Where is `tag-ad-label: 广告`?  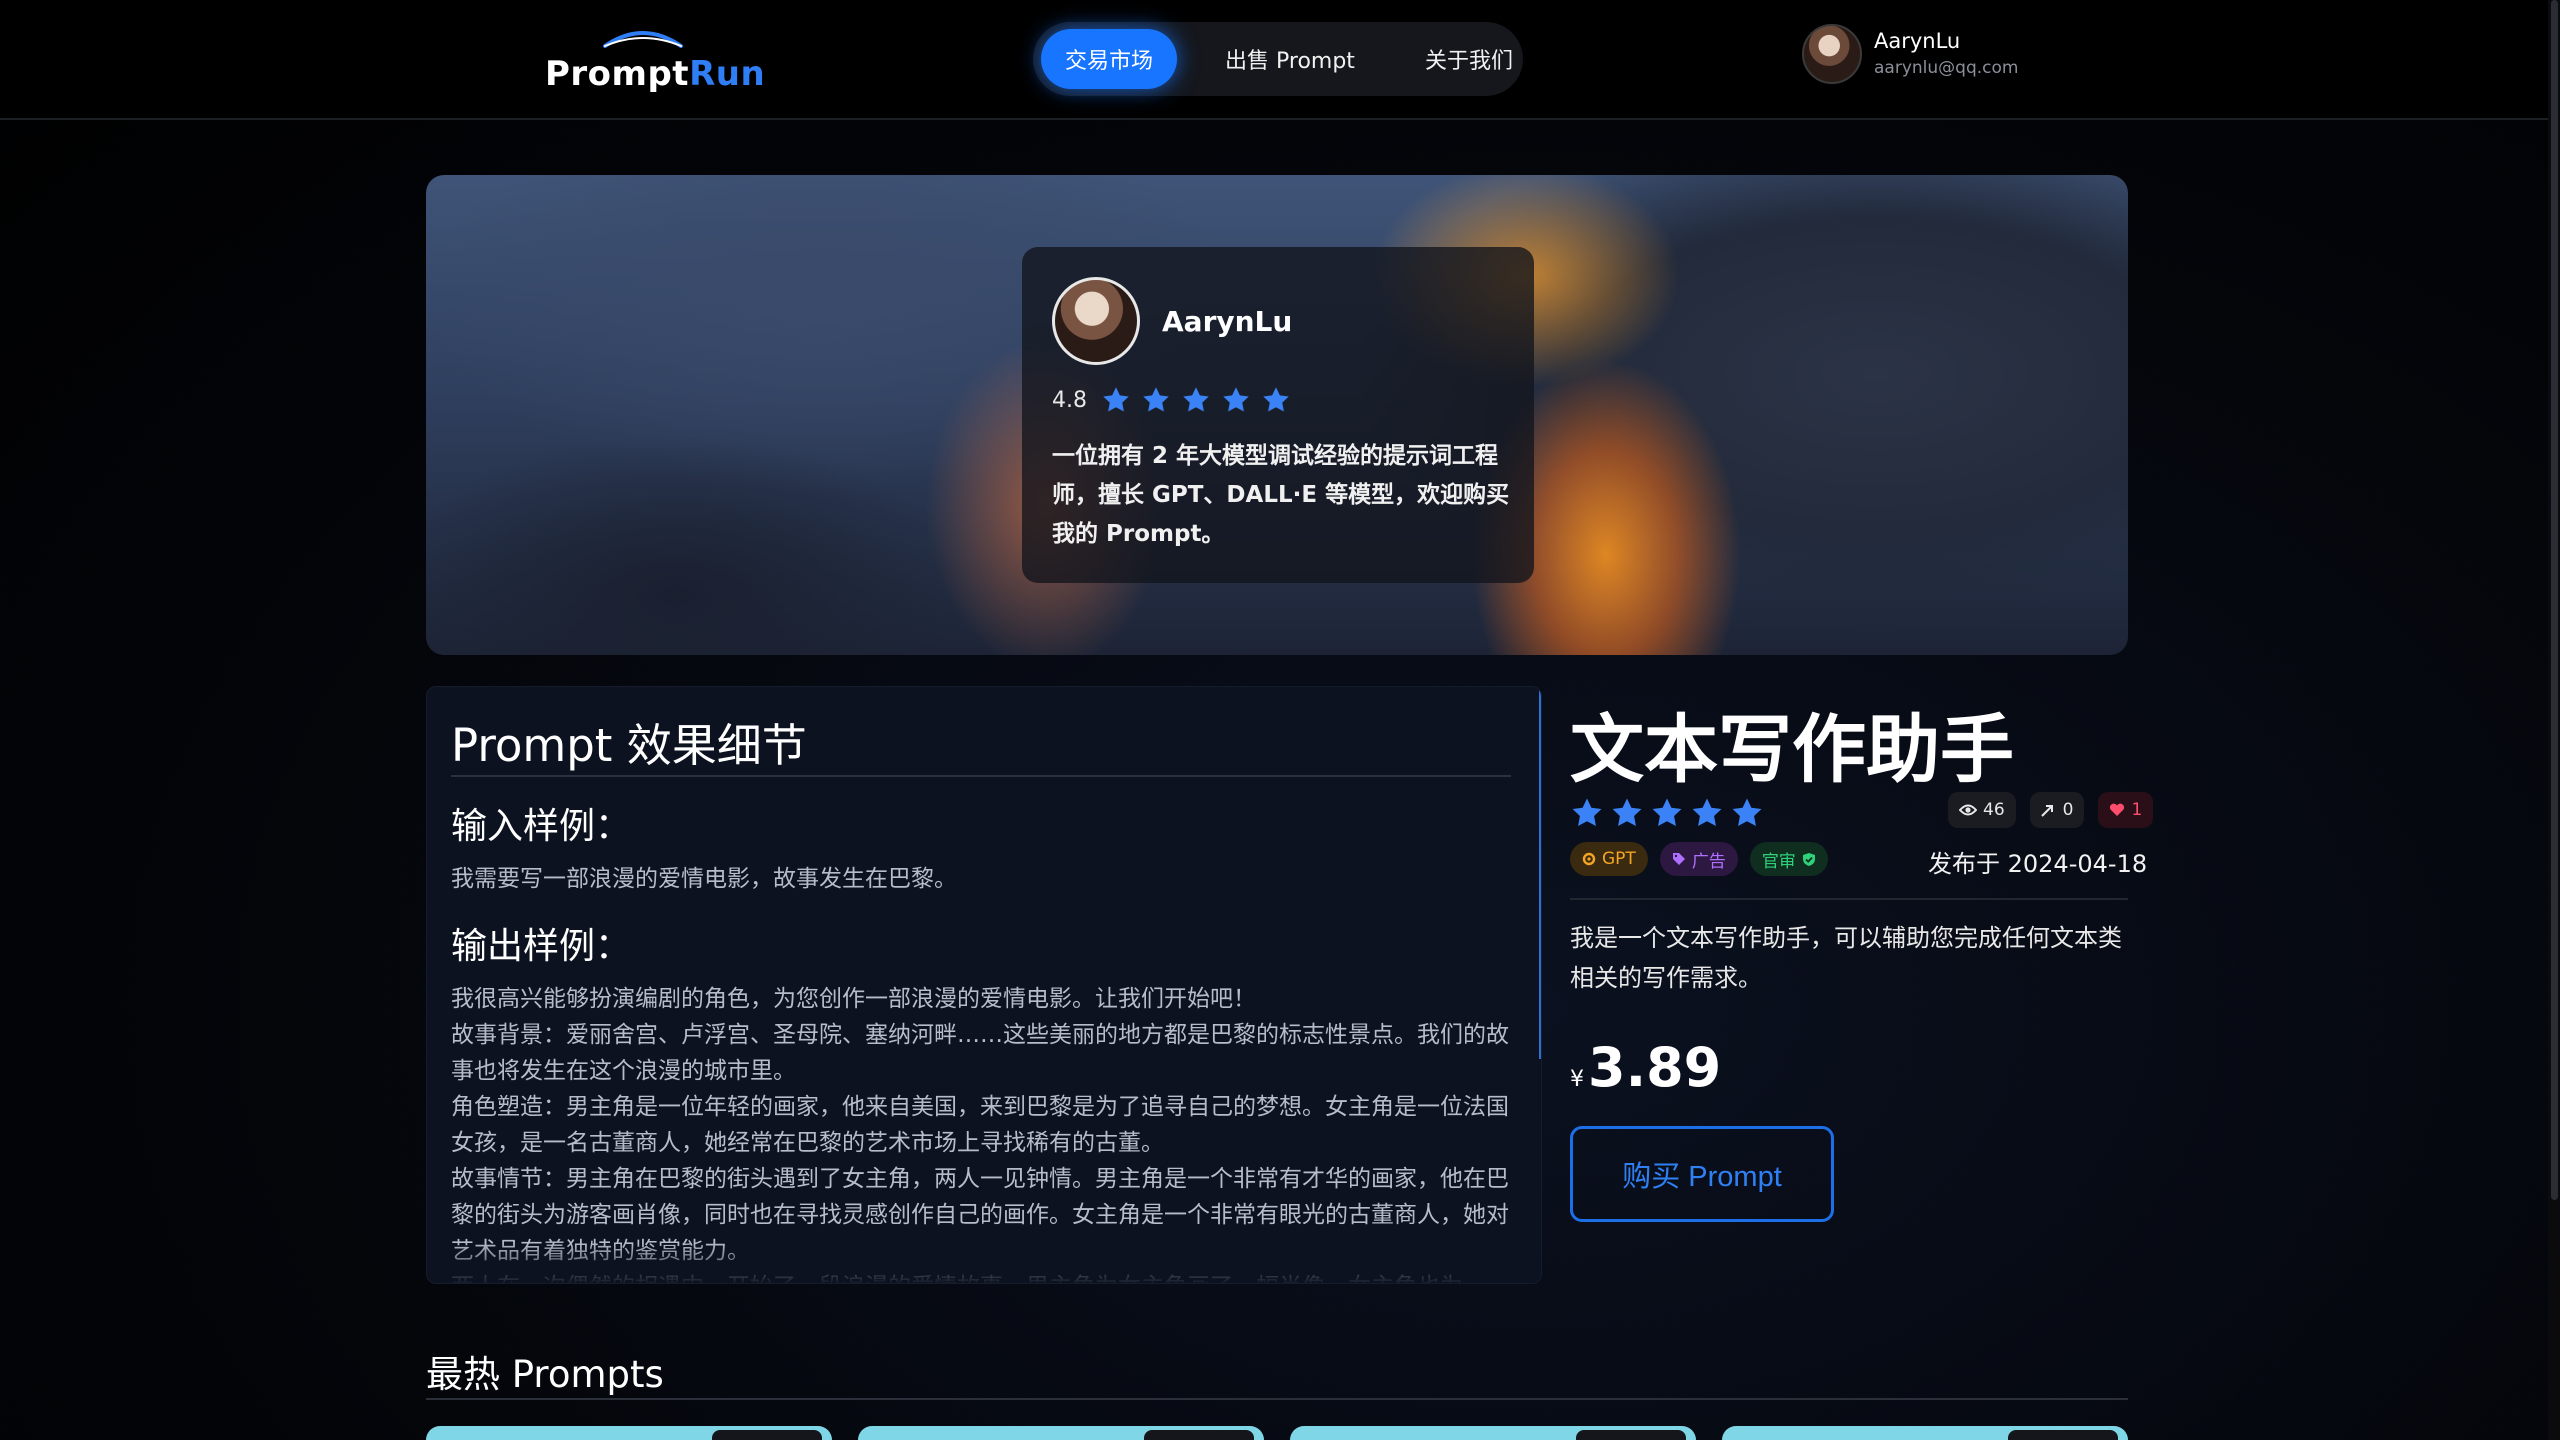
tag-ad-label: 广告 is located at coordinates (1708, 861).